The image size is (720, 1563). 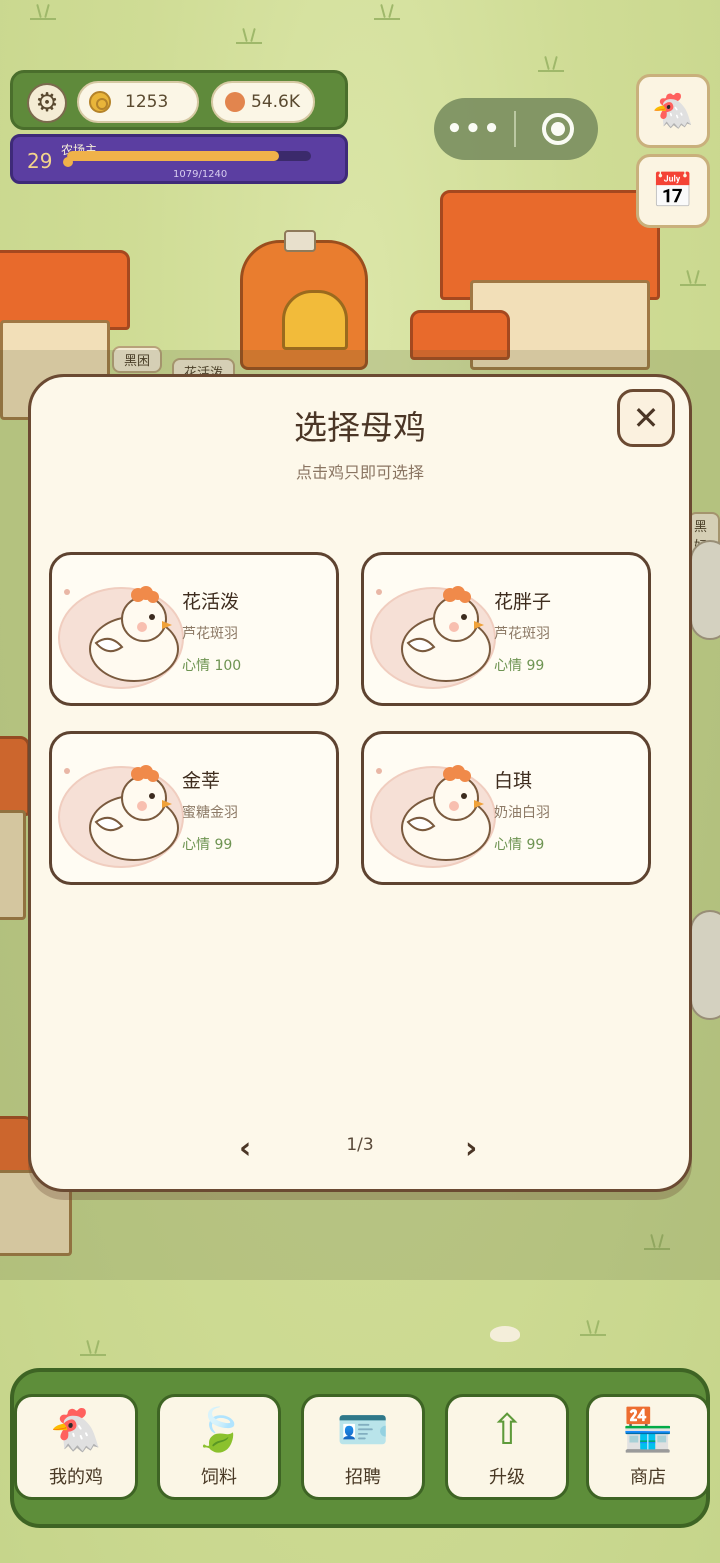 What do you see at coordinates (648, 1429) in the screenshot?
I see `shop-icon: 🏪` at bounding box center [648, 1429].